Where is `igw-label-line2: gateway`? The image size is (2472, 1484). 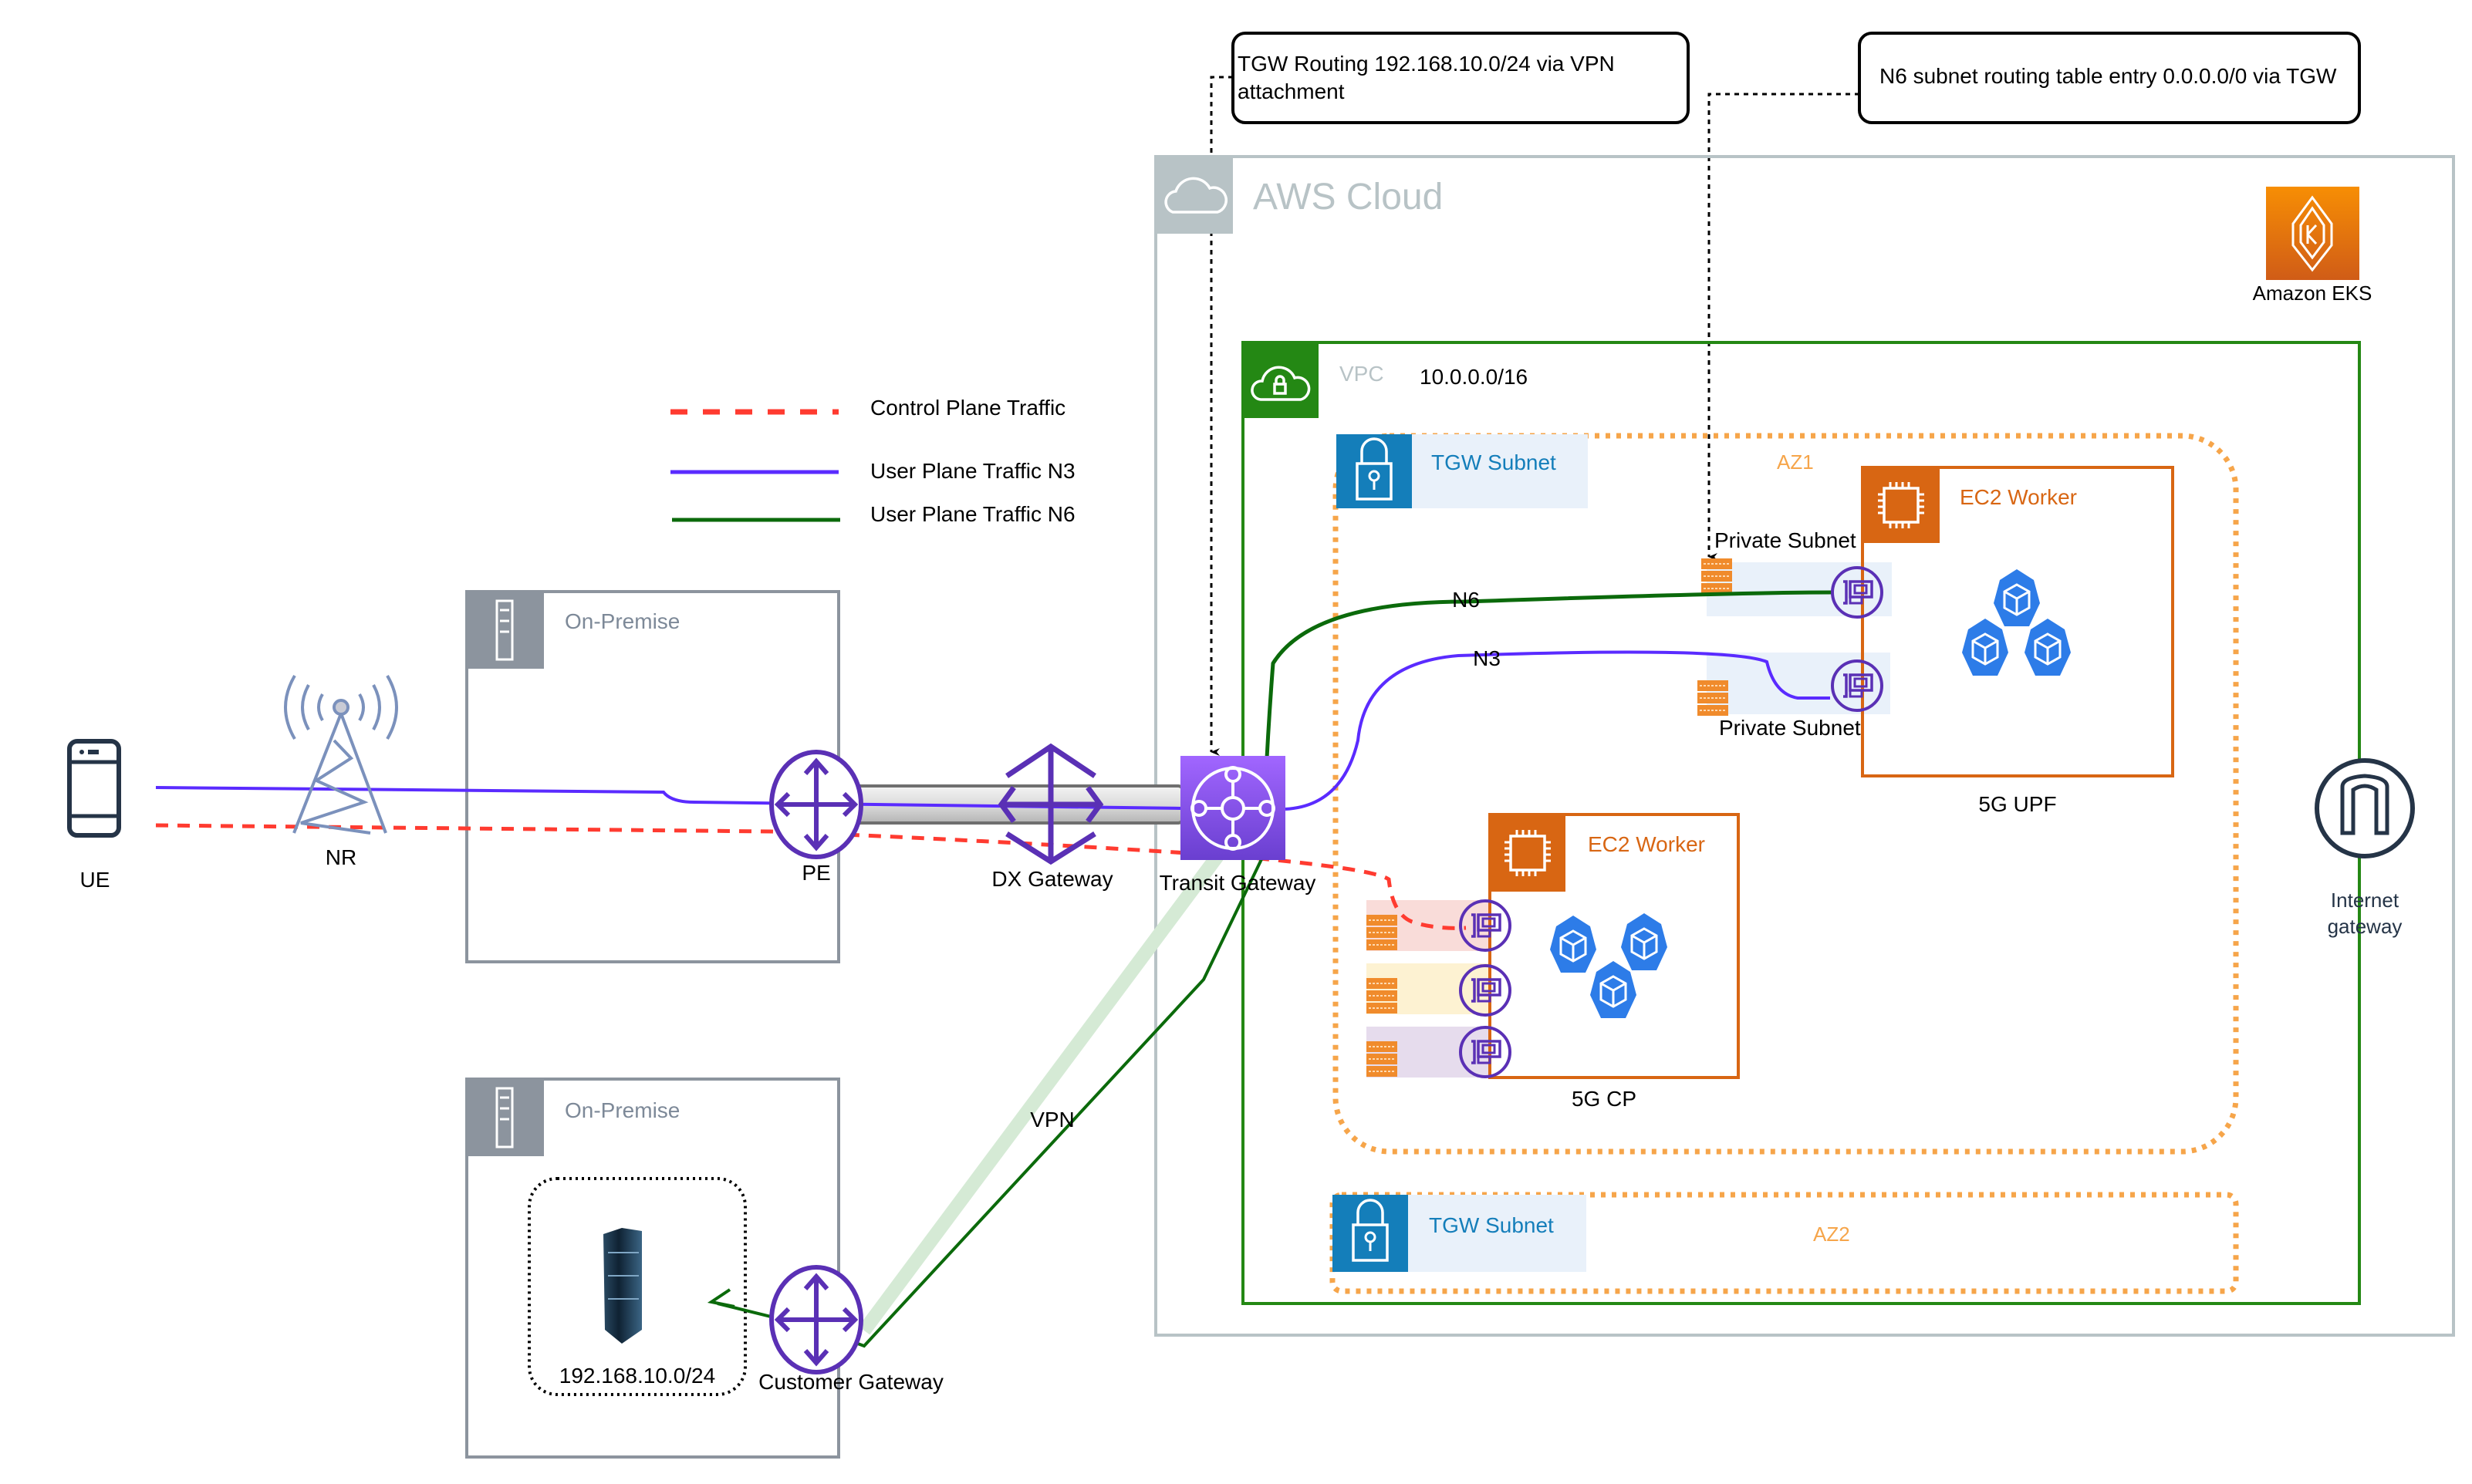 igw-label-line2: gateway is located at coordinates (2365, 926).